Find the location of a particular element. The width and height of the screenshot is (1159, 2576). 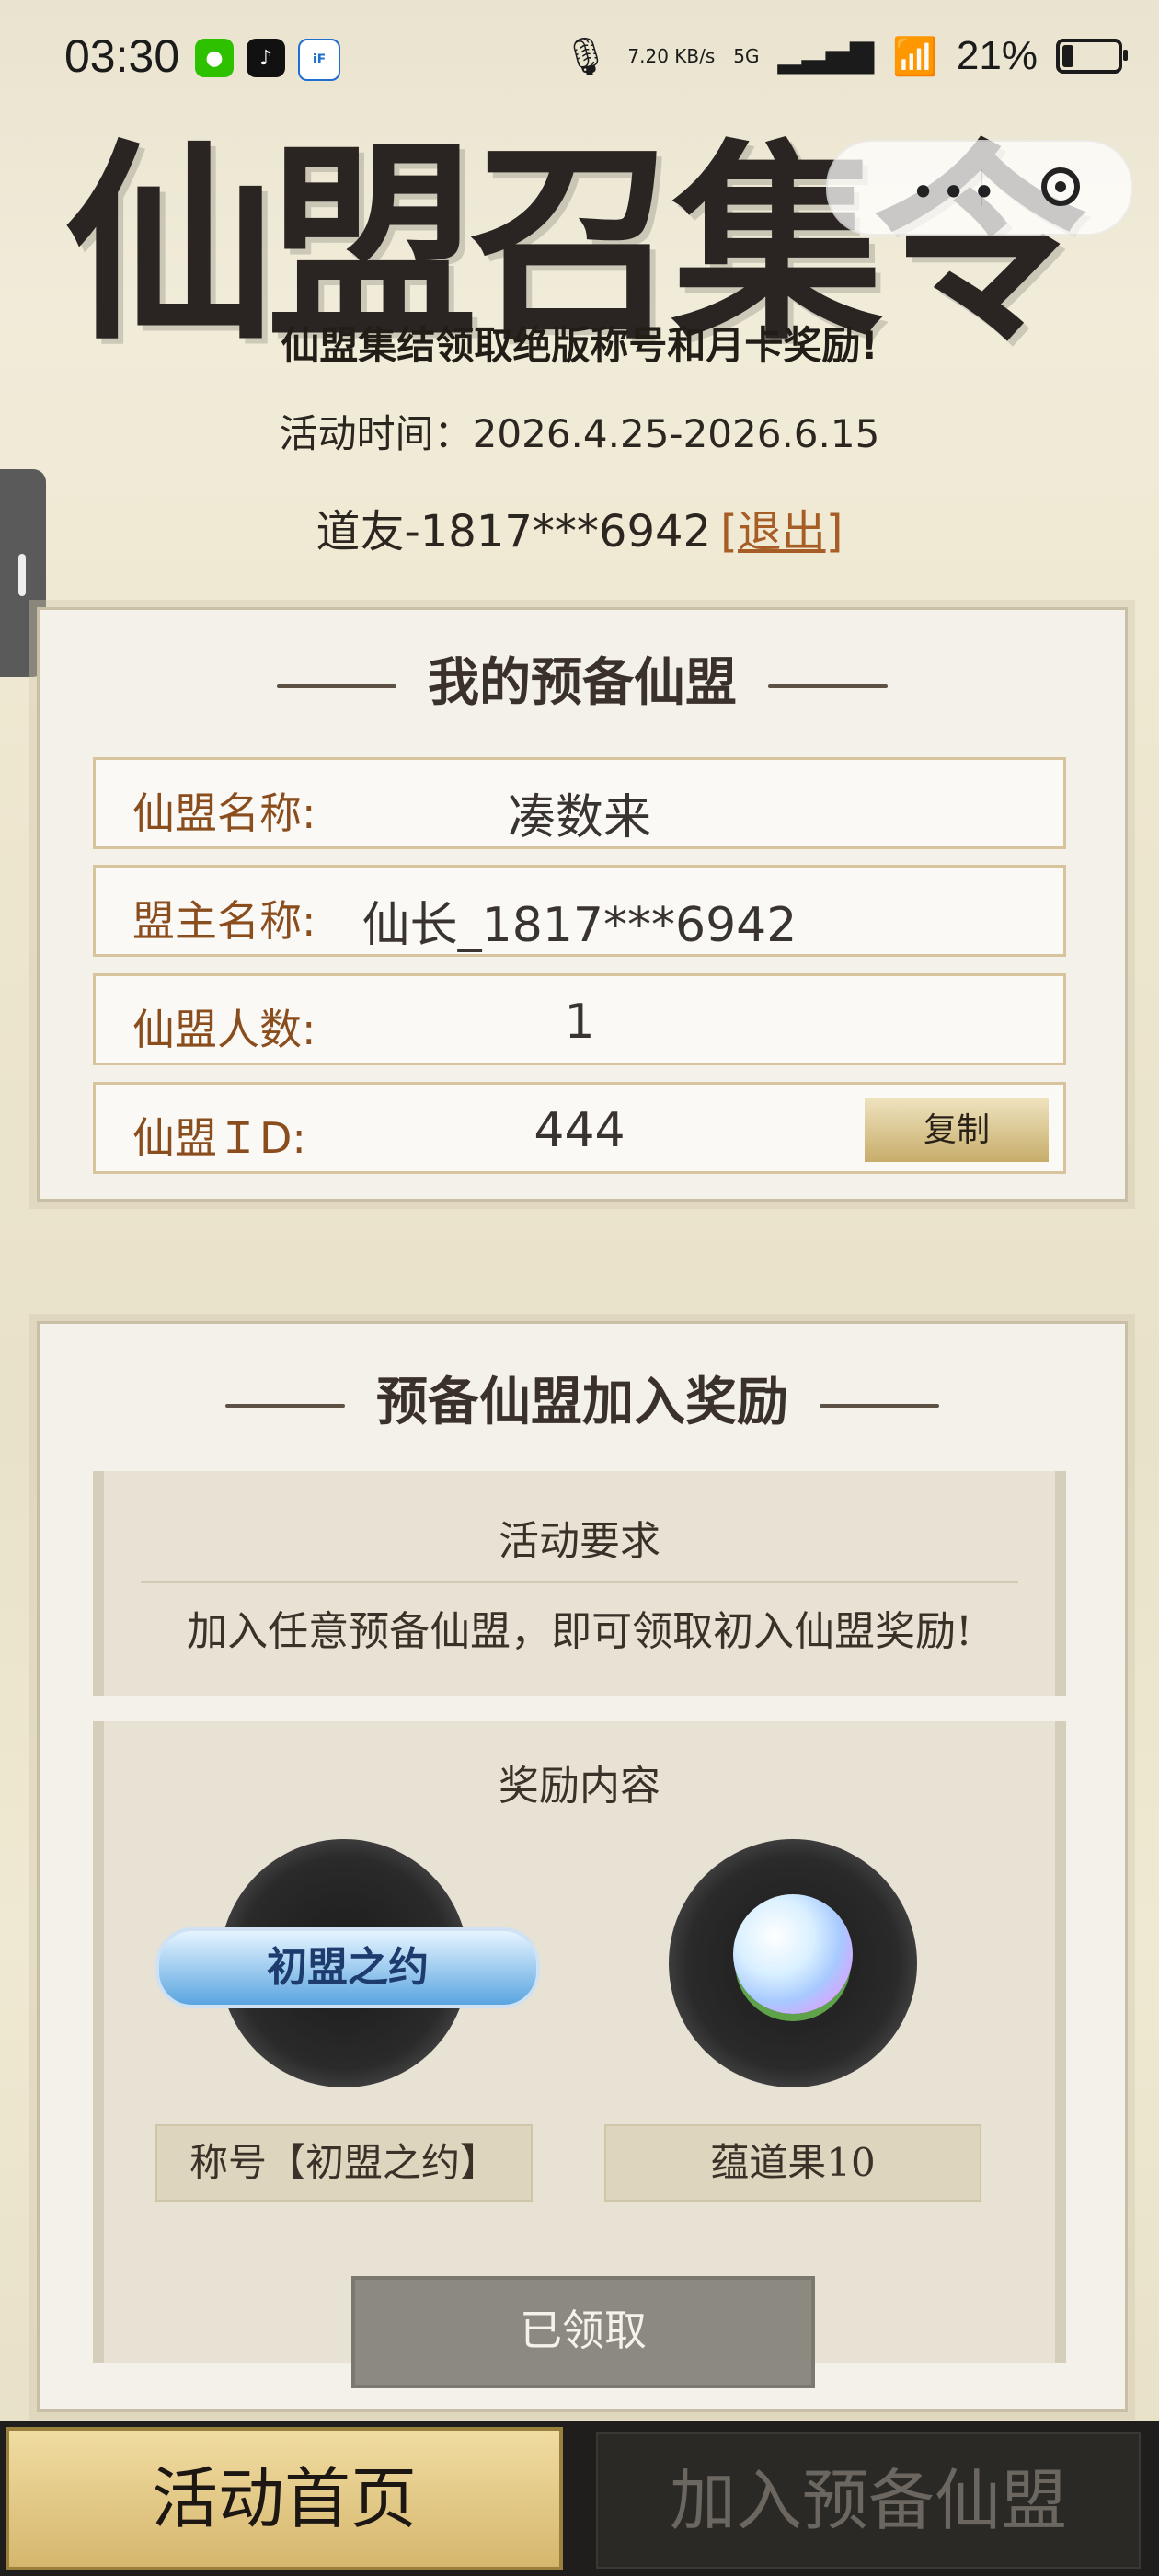

activity-time: 活动时间：2026.4.25-2026.6.15 is located at coordinates (579, 433).